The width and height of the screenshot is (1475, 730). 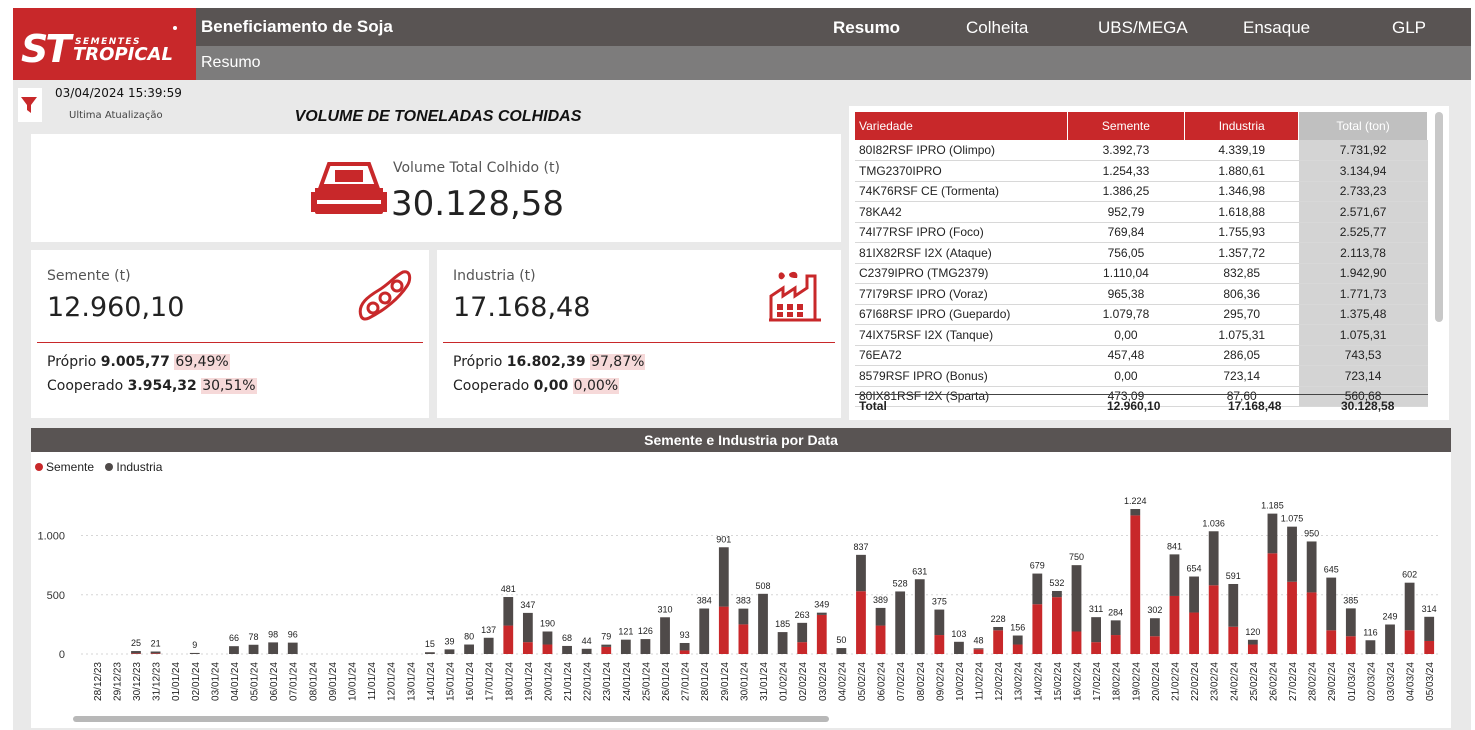 What do you see at coordinates (478, 204) in the screenshot?
I see `total-volume-value: 30.128,58` at bounding box center [478, 204].